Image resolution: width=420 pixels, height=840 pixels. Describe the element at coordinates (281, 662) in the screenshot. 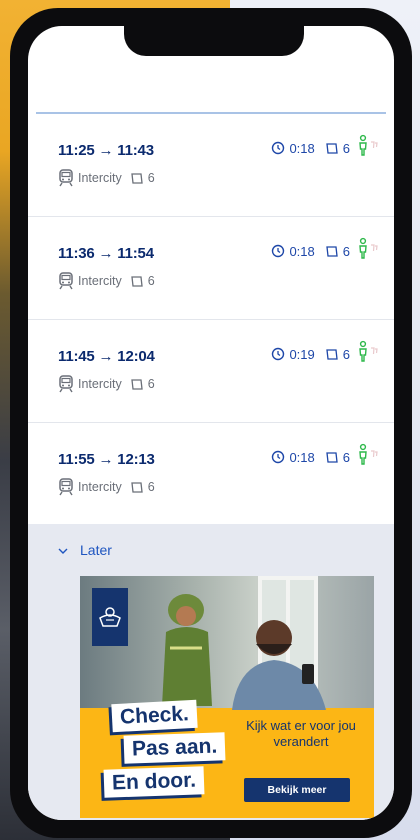

I see `ad-man-figure` at that location.